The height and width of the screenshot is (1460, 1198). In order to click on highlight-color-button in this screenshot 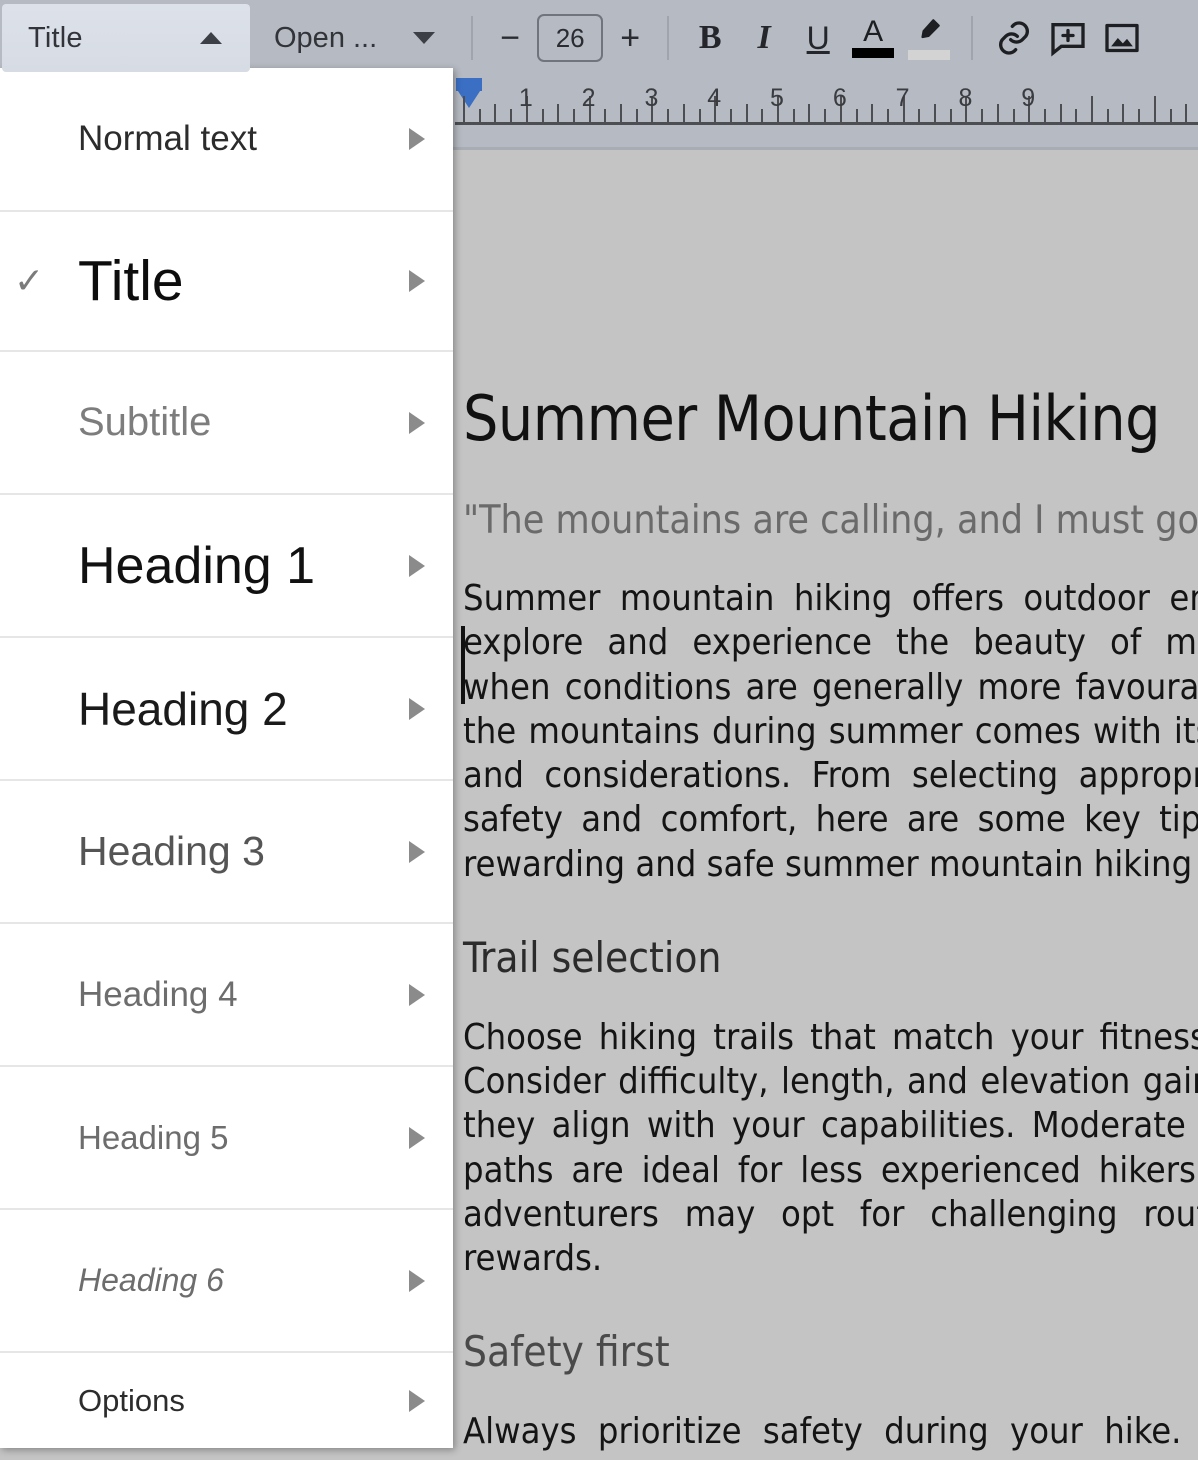, I will do `click(929, 38)`.